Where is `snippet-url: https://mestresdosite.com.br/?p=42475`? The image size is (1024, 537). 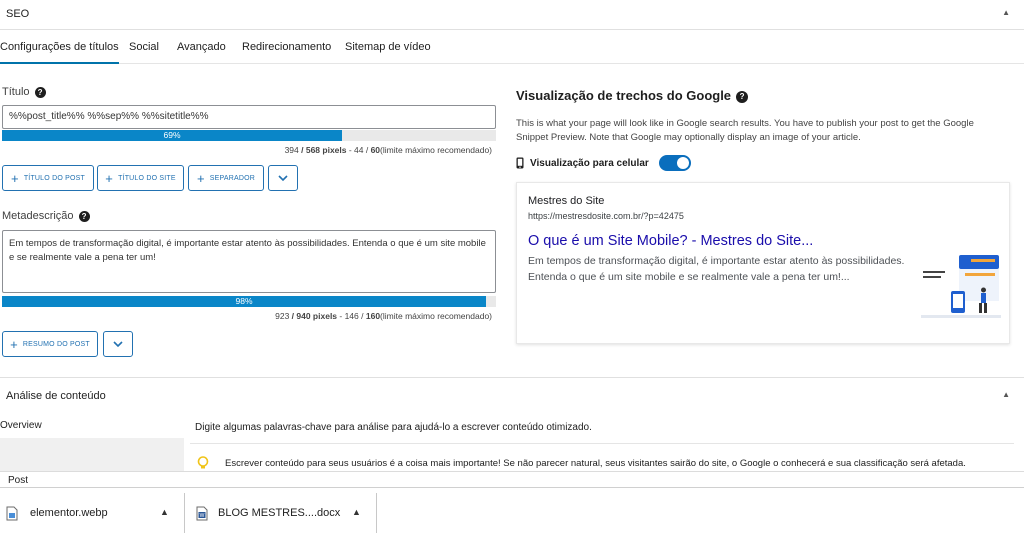 snippet-url: https://mestresdosite.com.br/?p=42475 is located at coordinates (606, 216).